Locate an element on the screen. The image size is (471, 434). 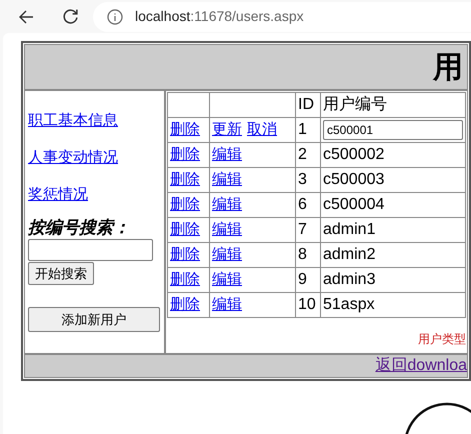
row-action-link: 取消 is located at coordinates (262, 130).